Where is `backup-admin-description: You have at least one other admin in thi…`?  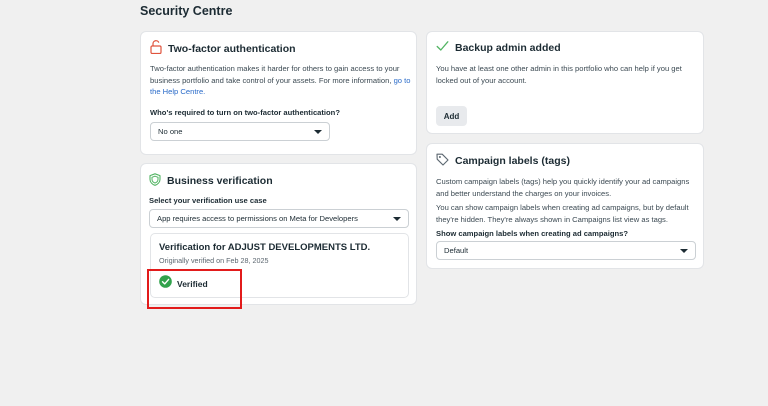 backup-admin-description: You have at least one other admin in thi… is located at coordinates (559, 74).